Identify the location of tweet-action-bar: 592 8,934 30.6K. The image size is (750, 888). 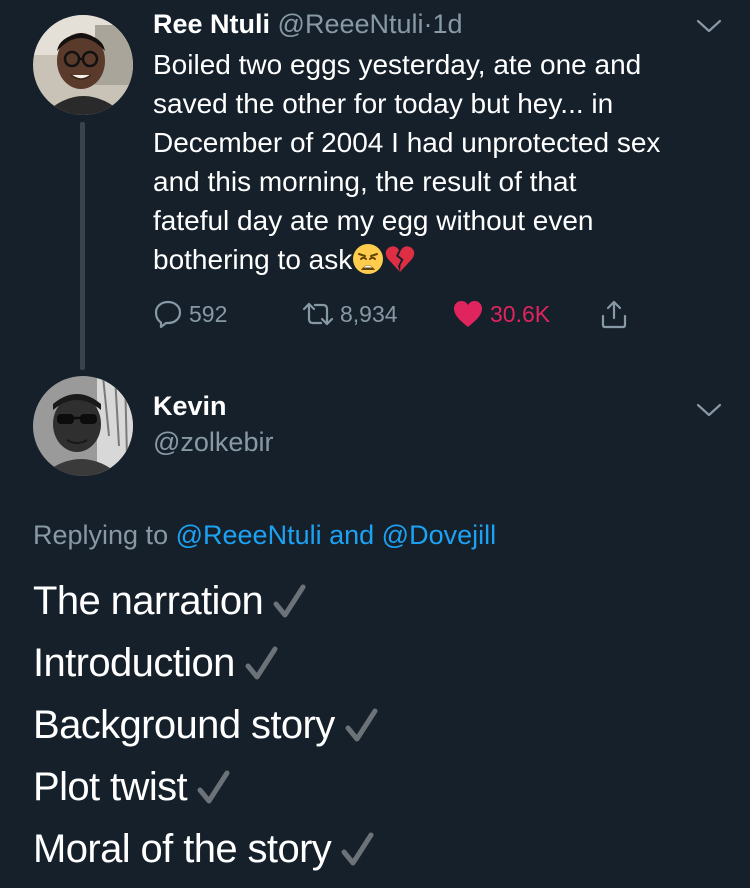
(375, 314).